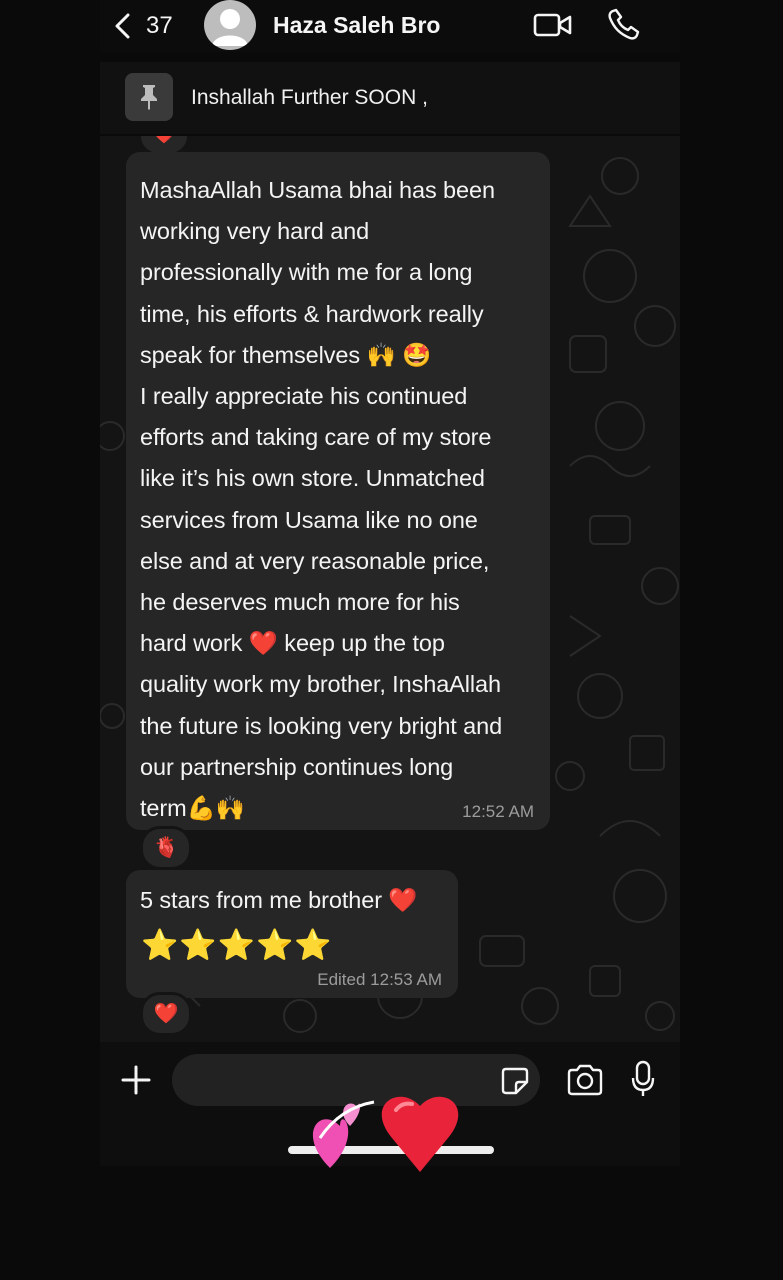  Describe the element at coordinates (309, 97) in the screenshot. I see `pinned-message-text: Inshallah Further SOON ,` at that location.